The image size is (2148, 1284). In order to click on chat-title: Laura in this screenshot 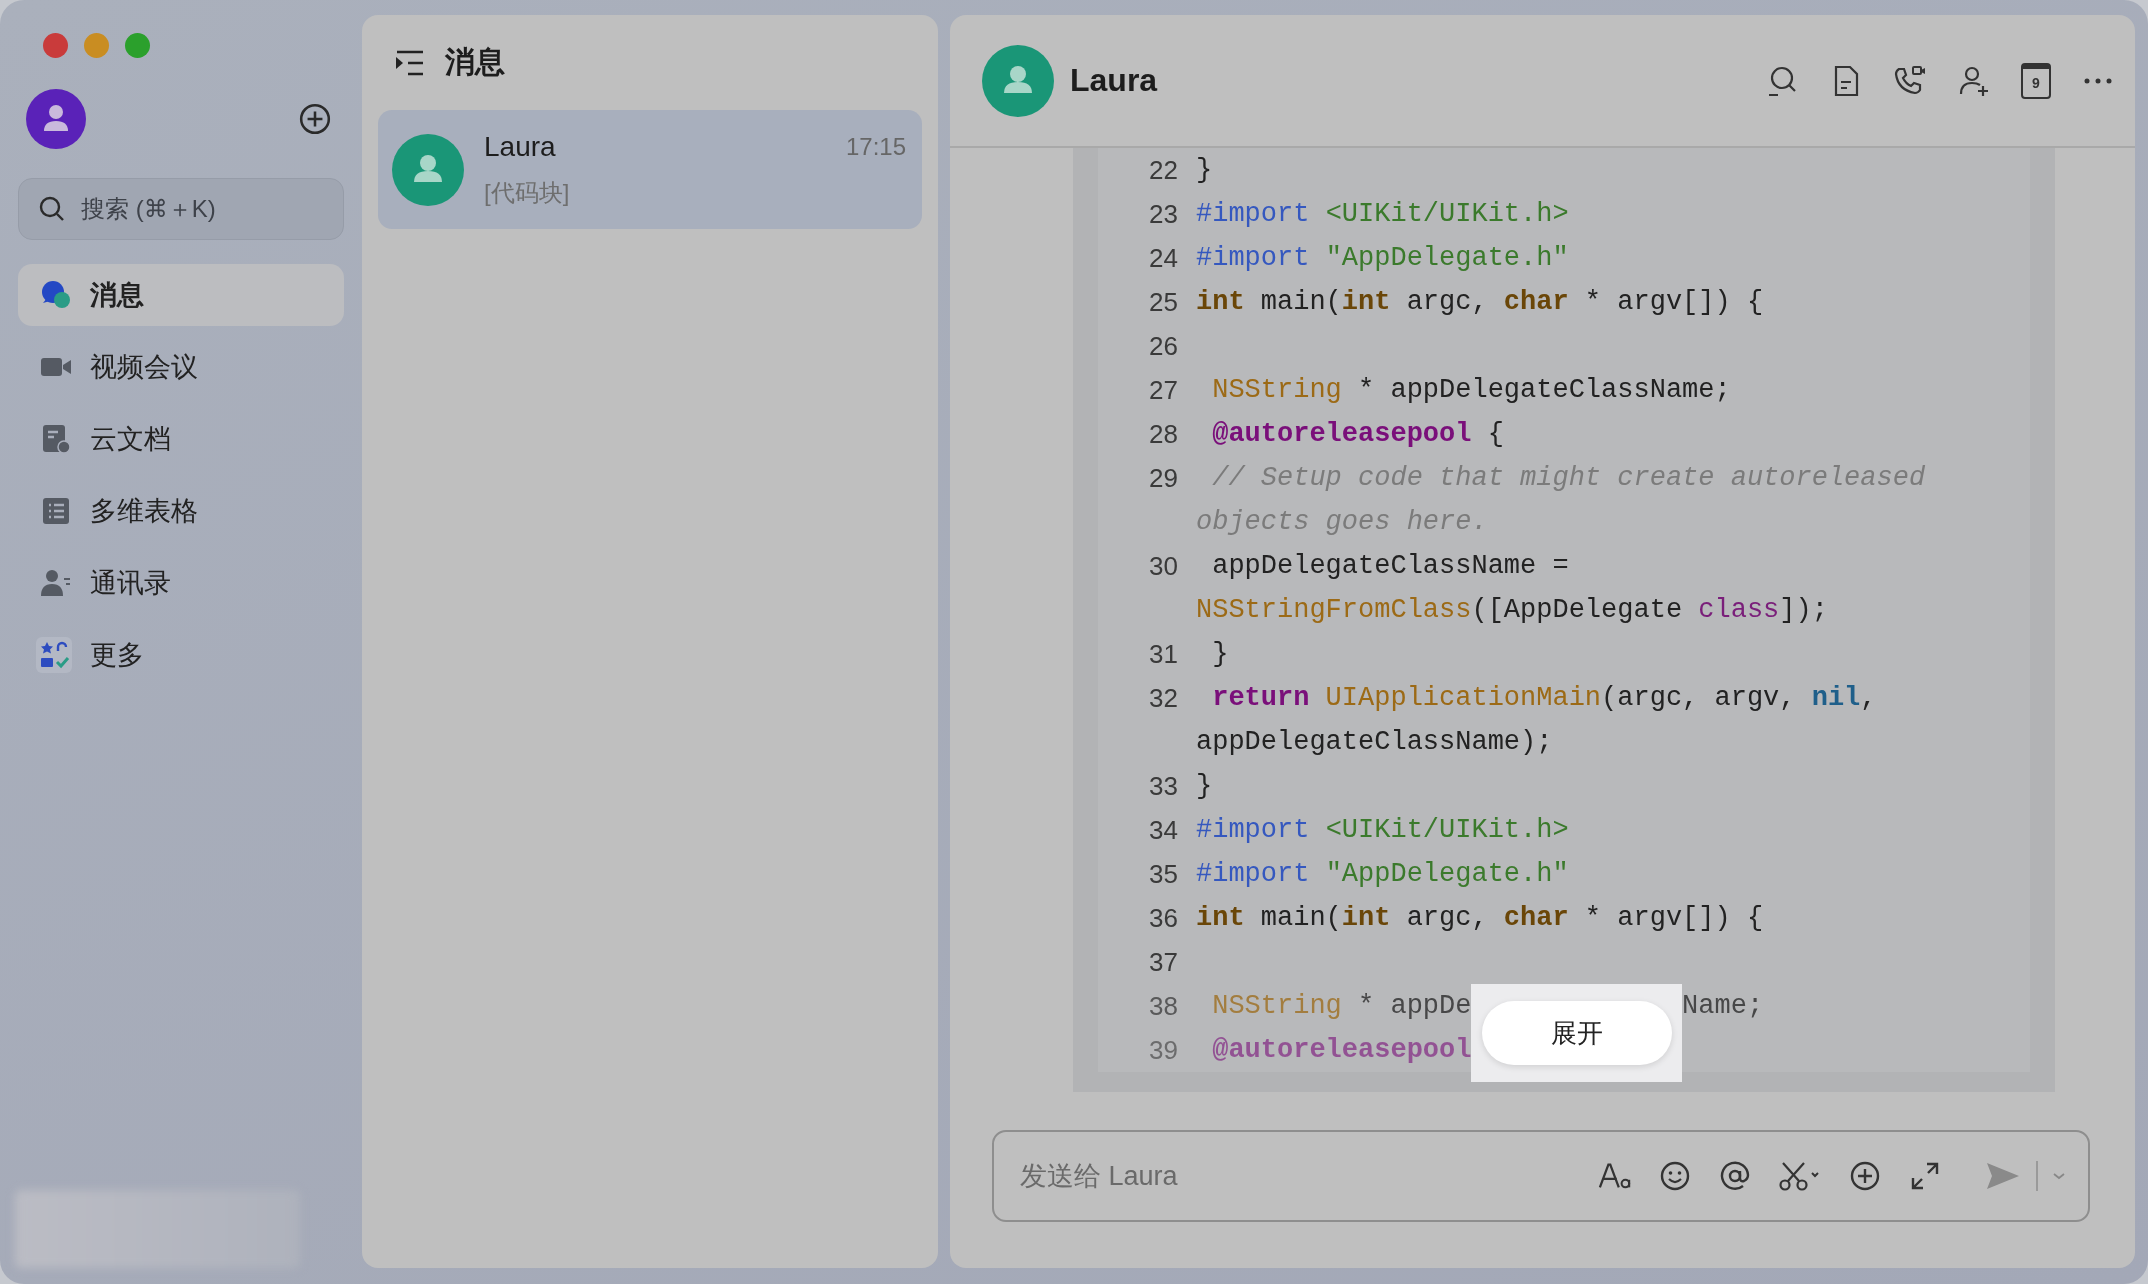, I will do `click(1114, 80)`.